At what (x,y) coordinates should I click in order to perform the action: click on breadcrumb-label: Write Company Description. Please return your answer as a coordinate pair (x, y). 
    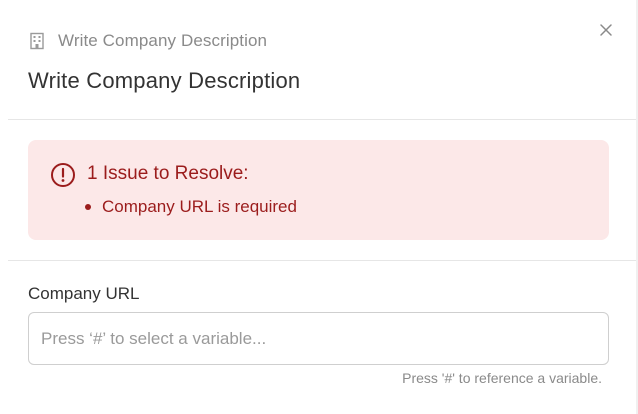
    Looking at the image, I should click on (163, 40).